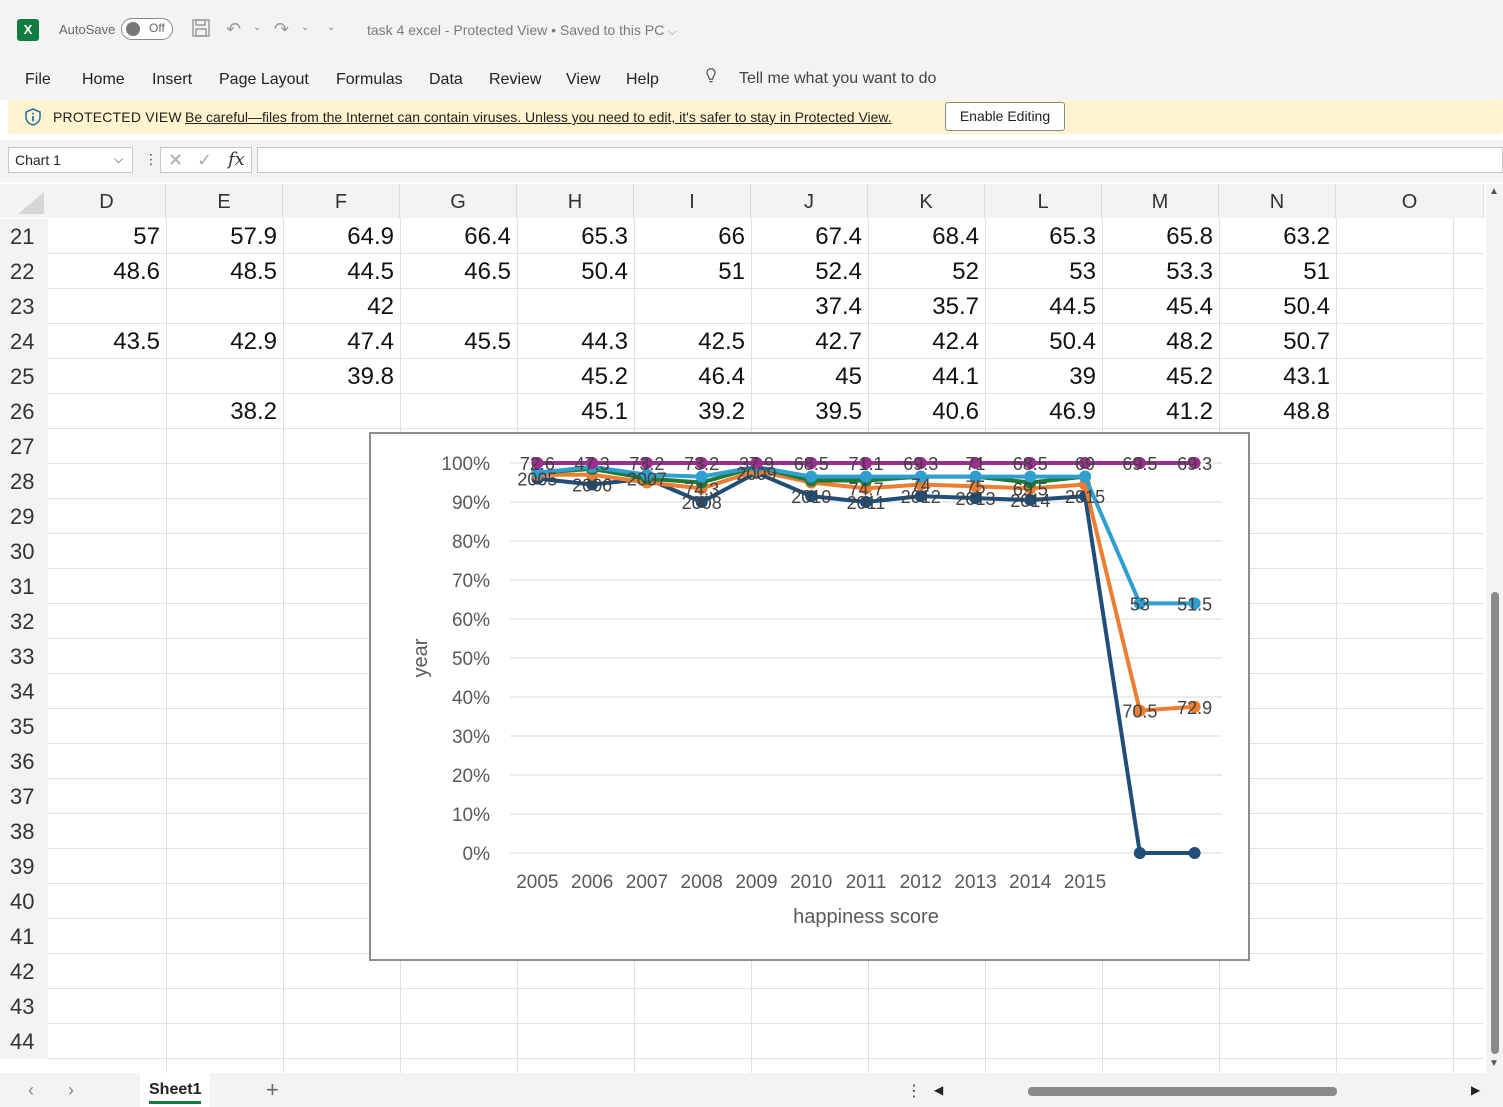 This screenshot has width=1503, height=1107. What do you see at coordinates (24, 481) in the screenshot?
I see `row-header-28: 28` at bounding box center [24, 481].